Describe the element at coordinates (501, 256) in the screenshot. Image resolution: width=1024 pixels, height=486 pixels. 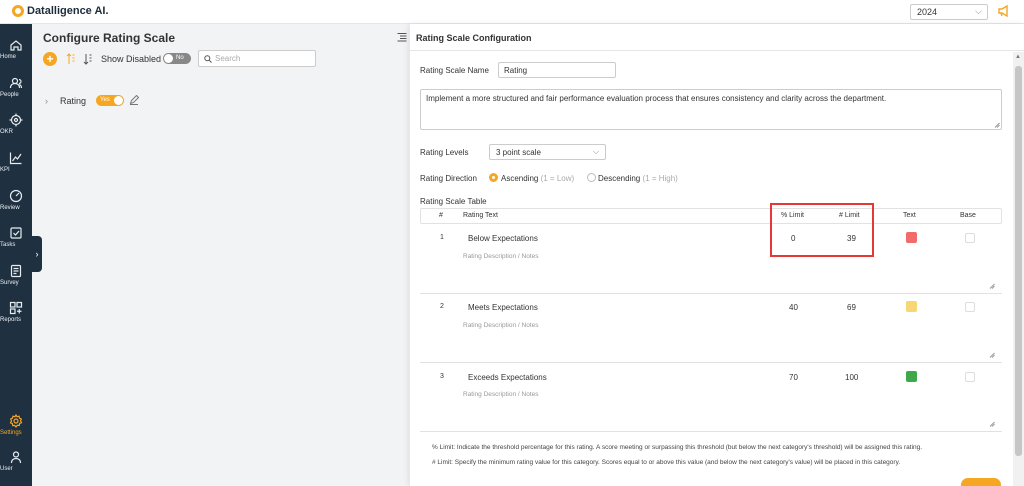
I see `row-1-notes: Rating Description / Notes` at that location.